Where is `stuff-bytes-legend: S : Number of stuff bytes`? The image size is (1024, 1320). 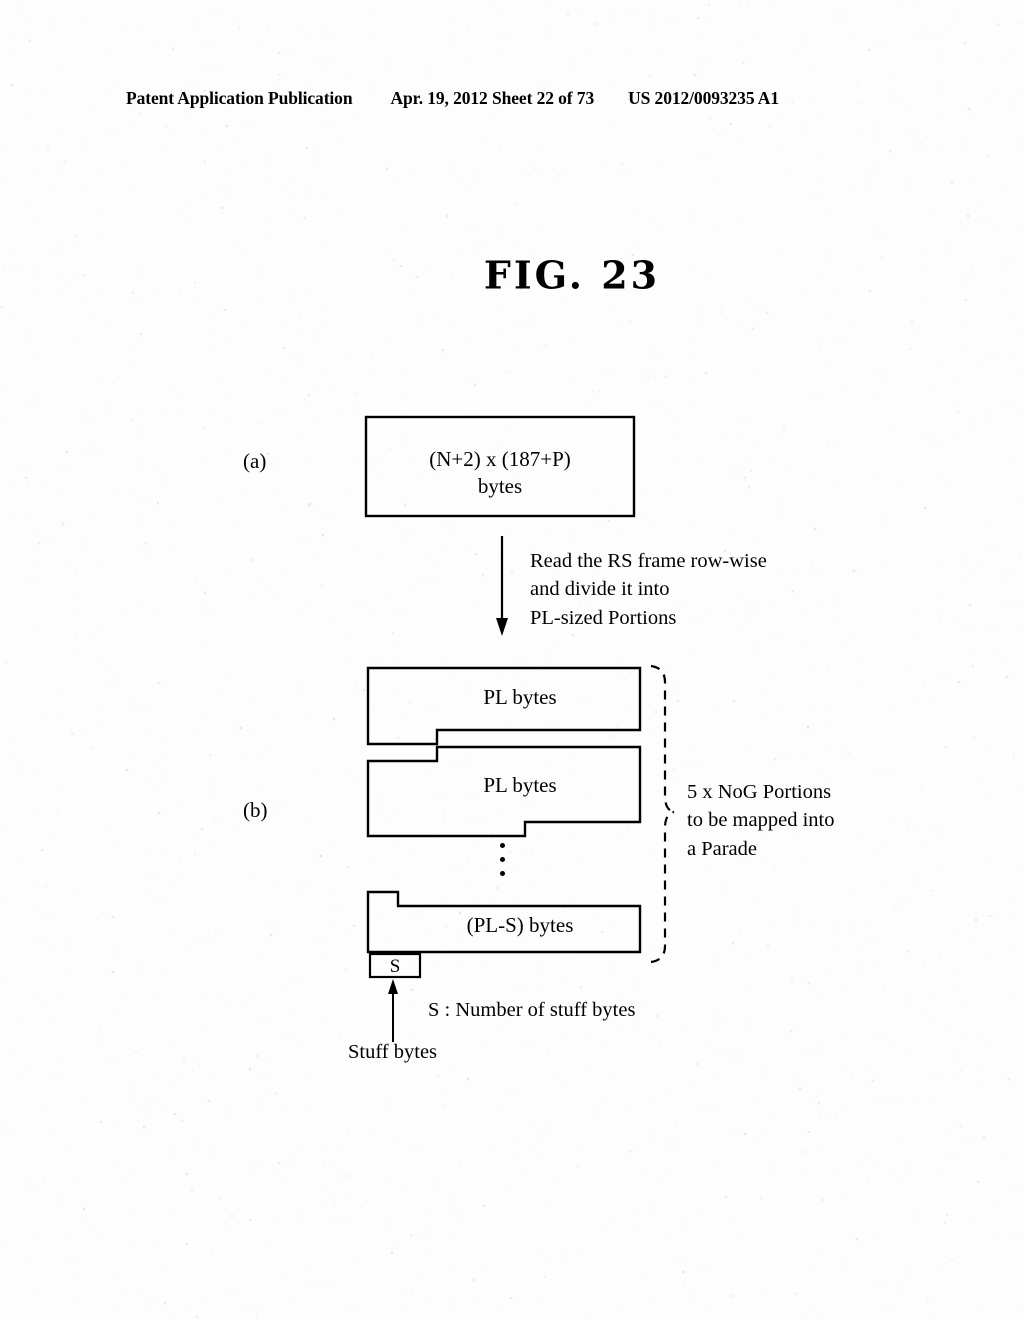 stuff-bytes-legend: S : Number of stuff bytes is located at coordinates (532, 1010).